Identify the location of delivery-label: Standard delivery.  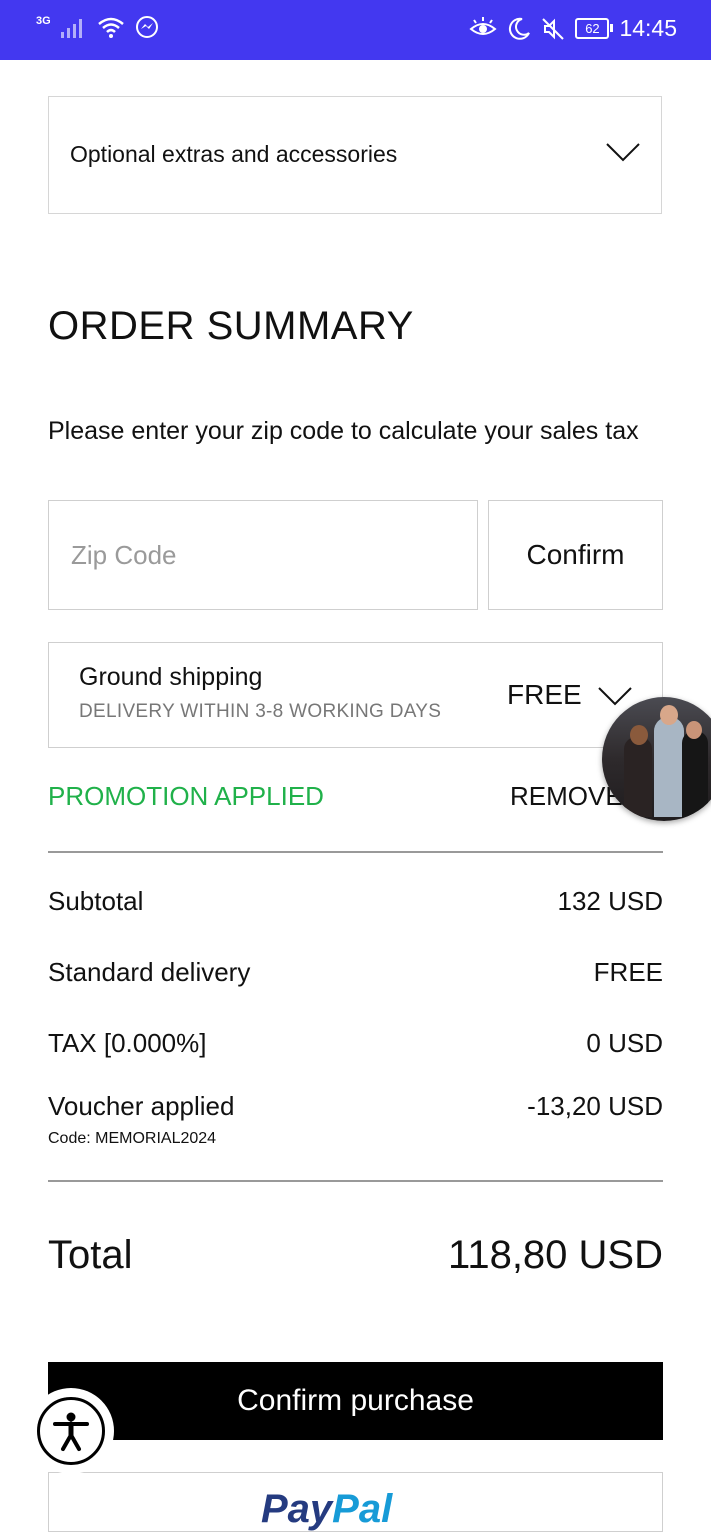
(149, 972).